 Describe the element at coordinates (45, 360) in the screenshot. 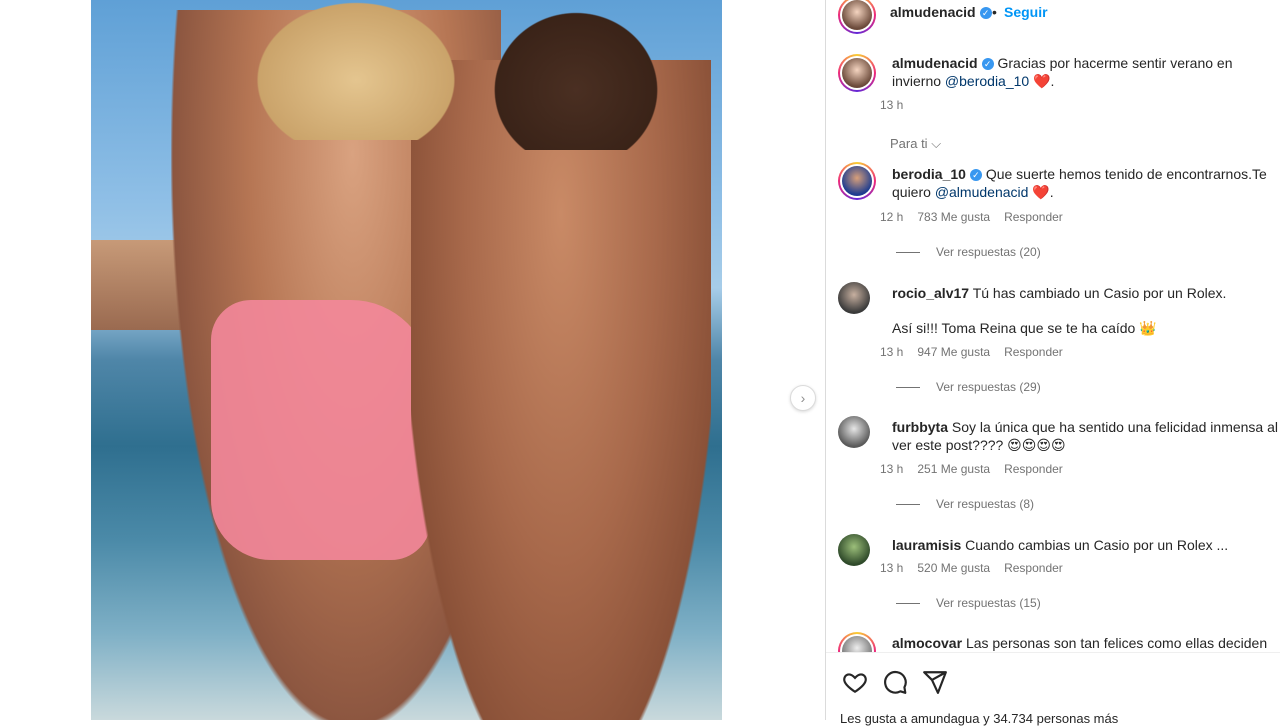

I see `left-margin` at that location.